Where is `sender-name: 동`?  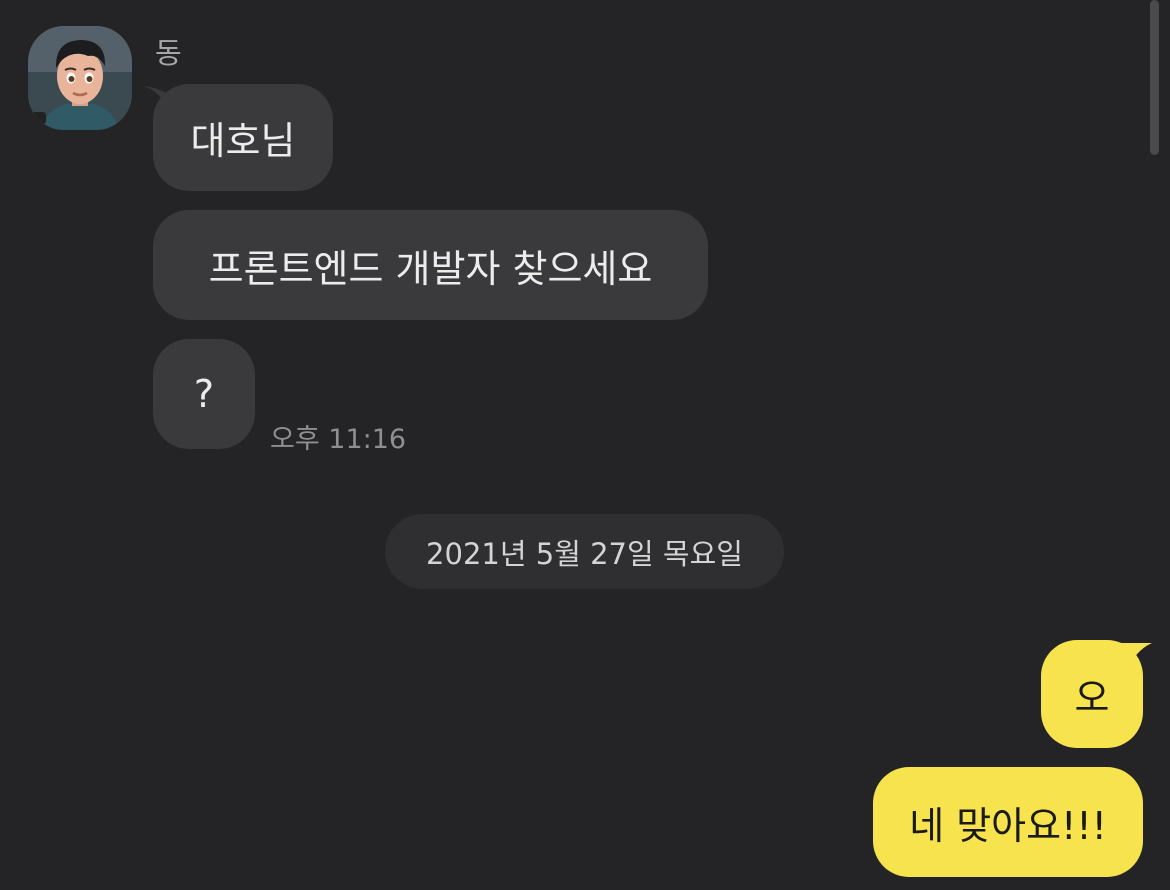
sender-name: 동 is located at coordinates (168, 53).